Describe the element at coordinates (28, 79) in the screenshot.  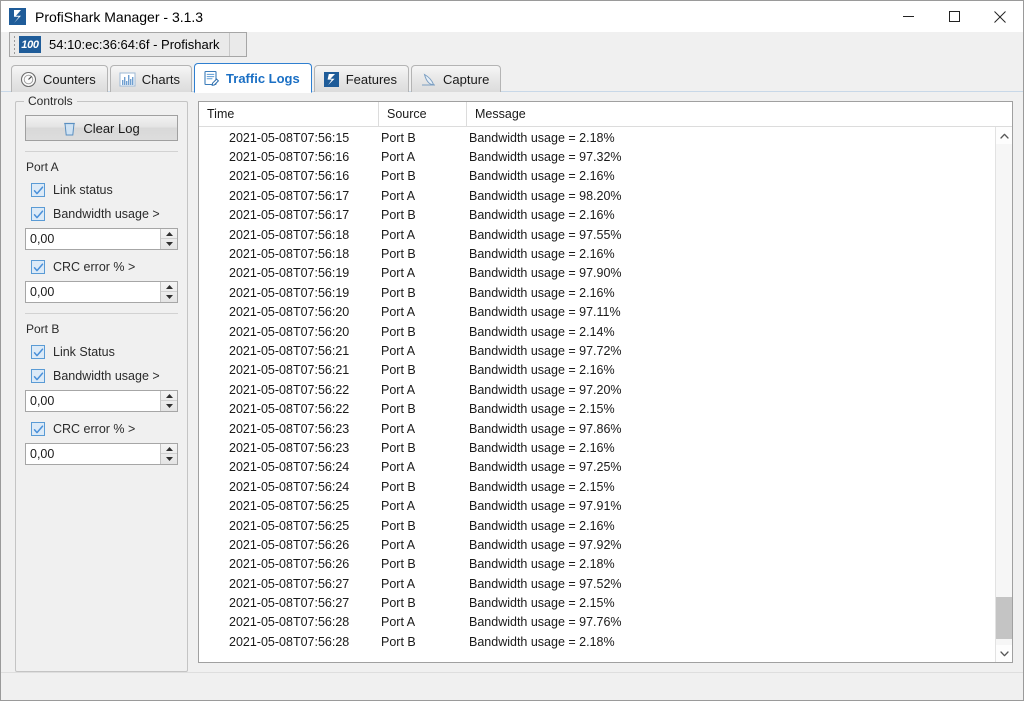
I see `gauge-icon` at that location.